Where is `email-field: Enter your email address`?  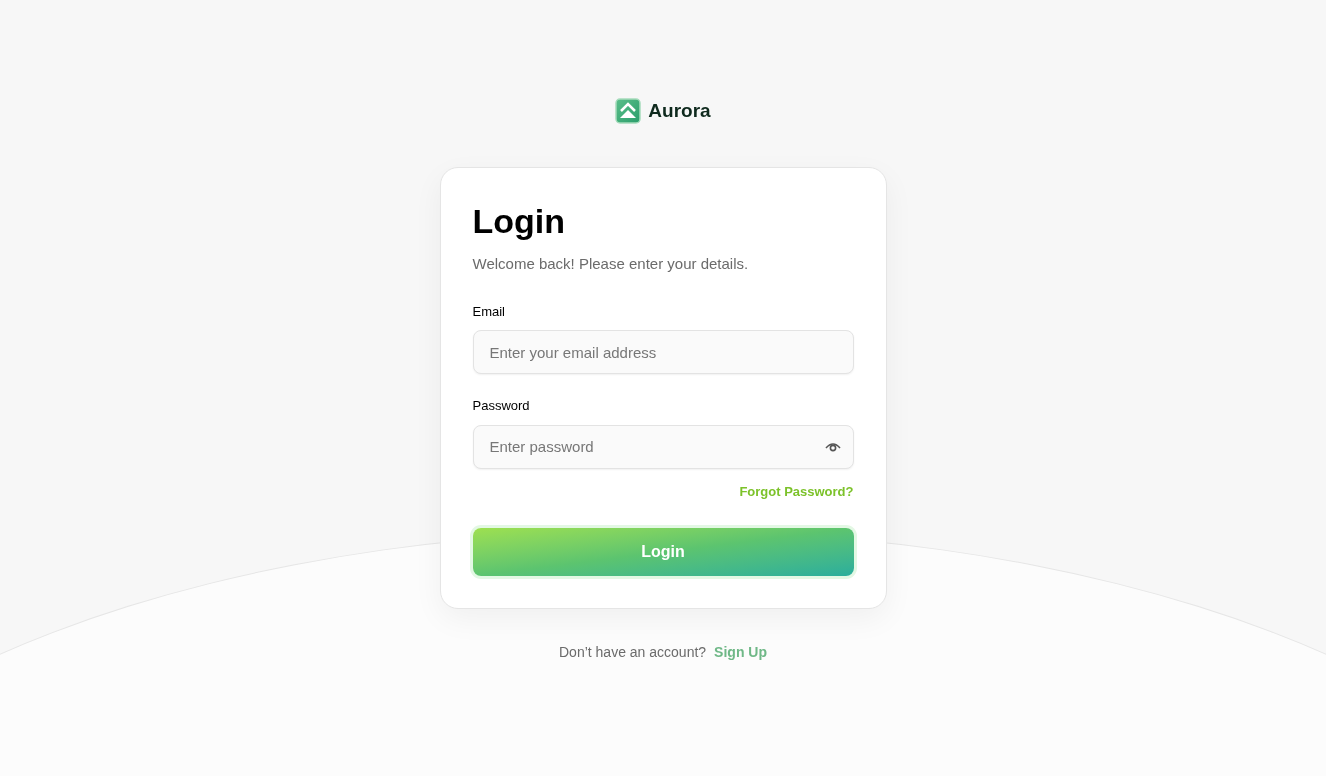
email-field: Enter your email address is located at coordinates (663, 352).